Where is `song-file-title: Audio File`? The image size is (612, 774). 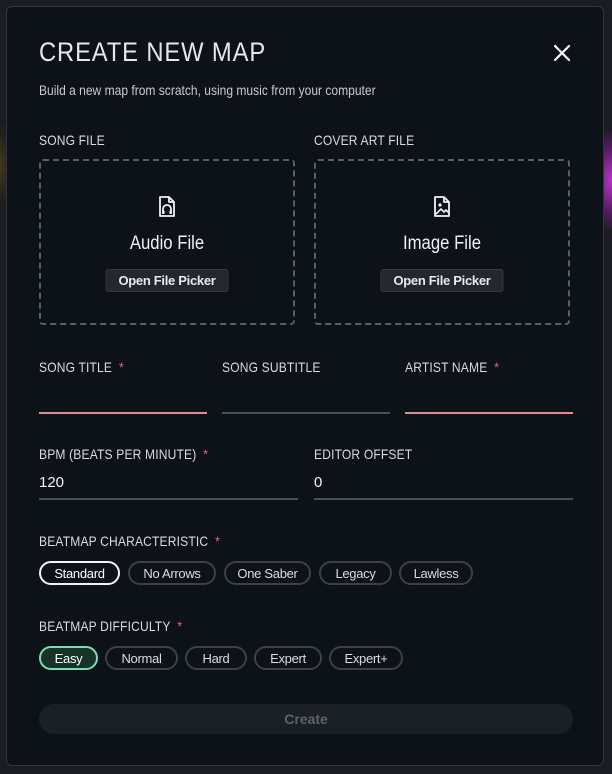 song-file-title: Audio File is located at coordinates (167, 243).